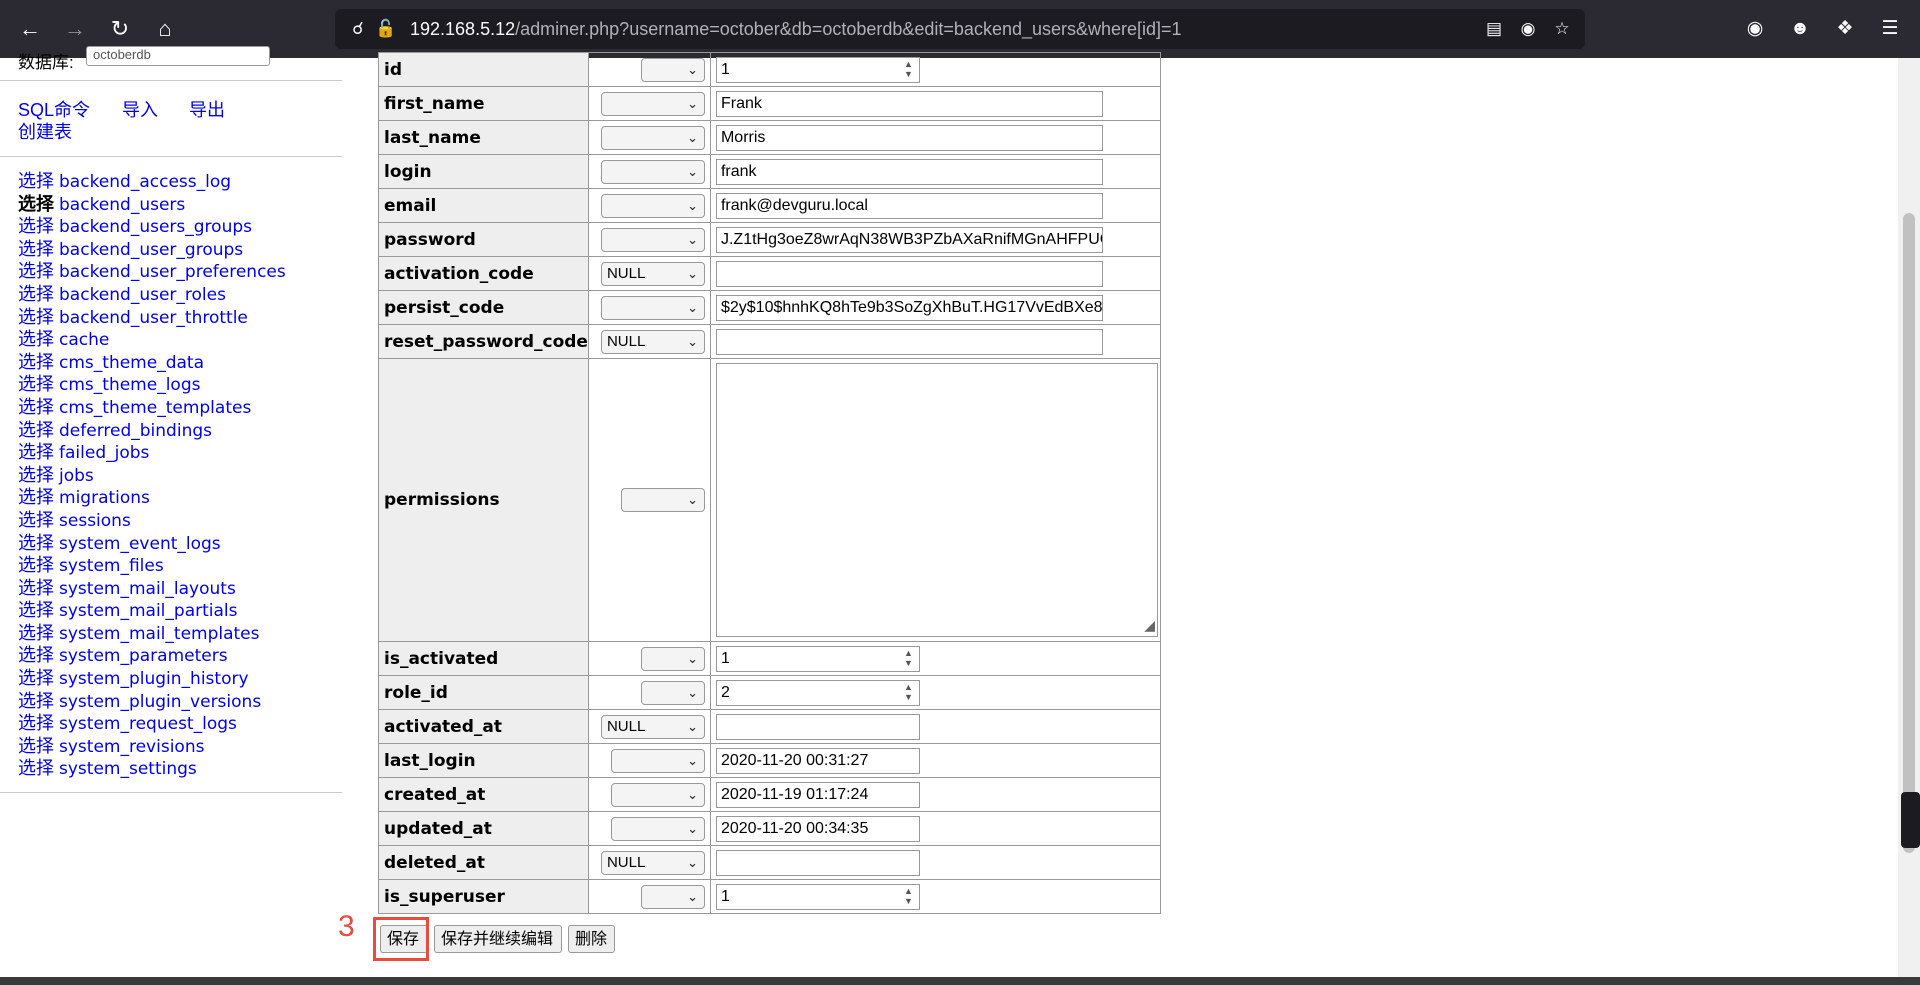  Describe the element at coordinates (207, 109) in the screenshot. I see `export-link: 导出` at that location.